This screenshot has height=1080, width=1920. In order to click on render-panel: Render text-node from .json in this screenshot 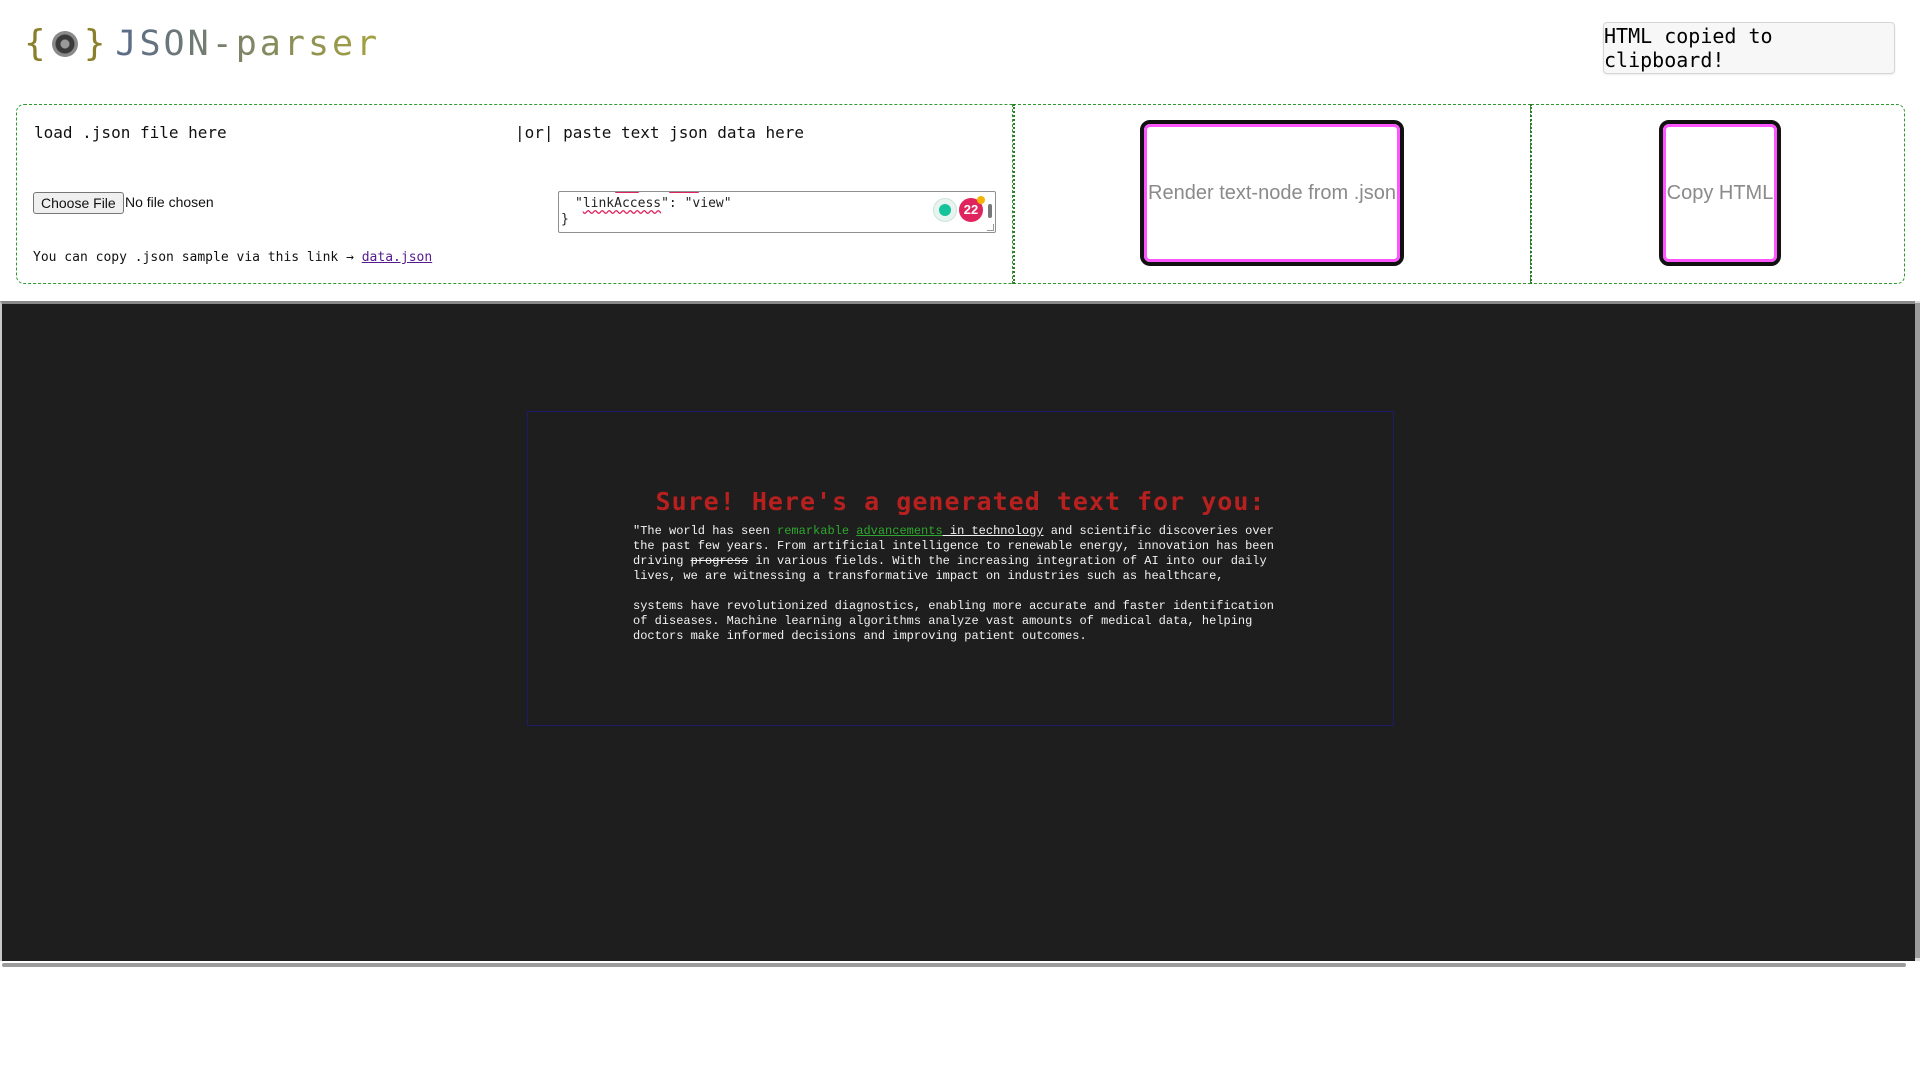, I will do `click(1272, 194)`.